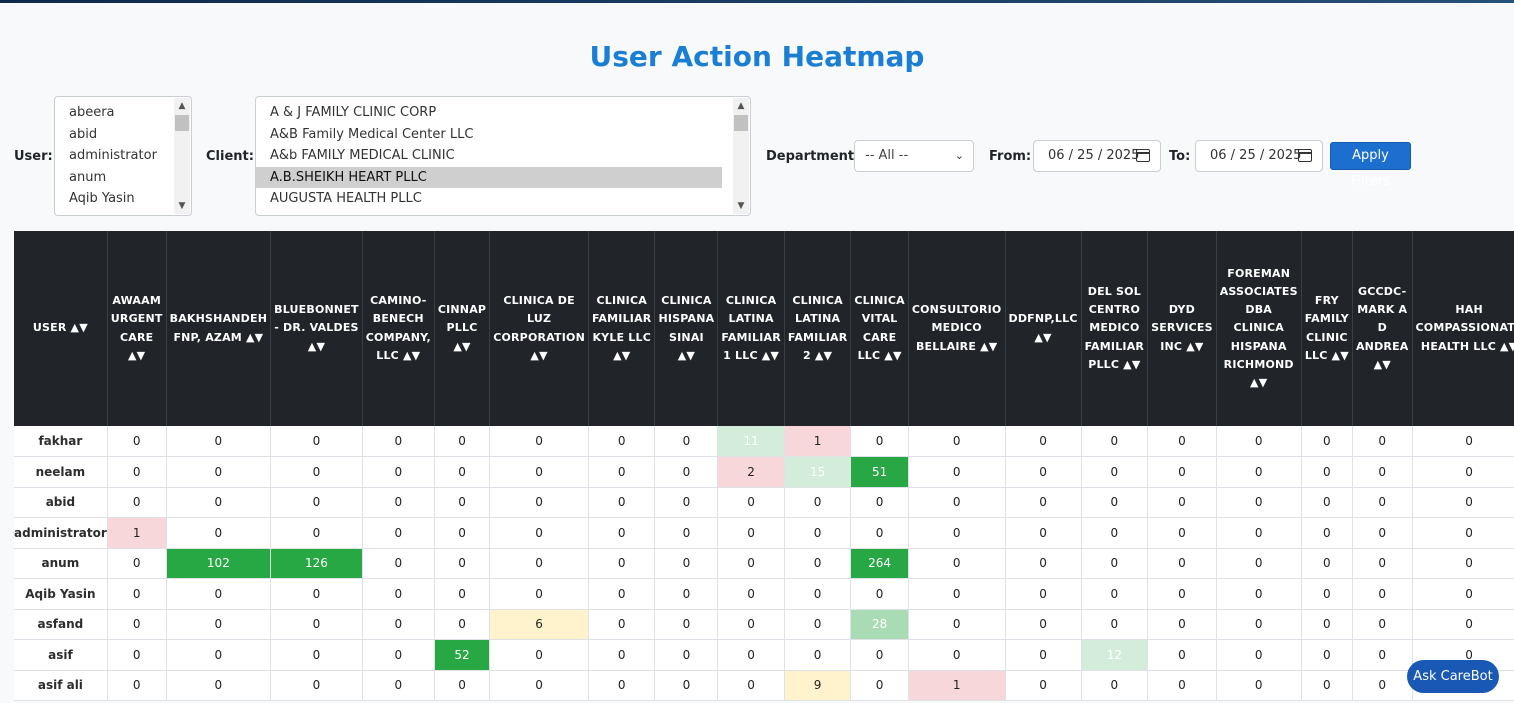 Image resolution: width=1514 pixels, height=703 pixels. Describe the element at coordinates (1043, 328) in the screenshot. I see `client-column-header: DDFNP,LLC ▲▼` at that location.